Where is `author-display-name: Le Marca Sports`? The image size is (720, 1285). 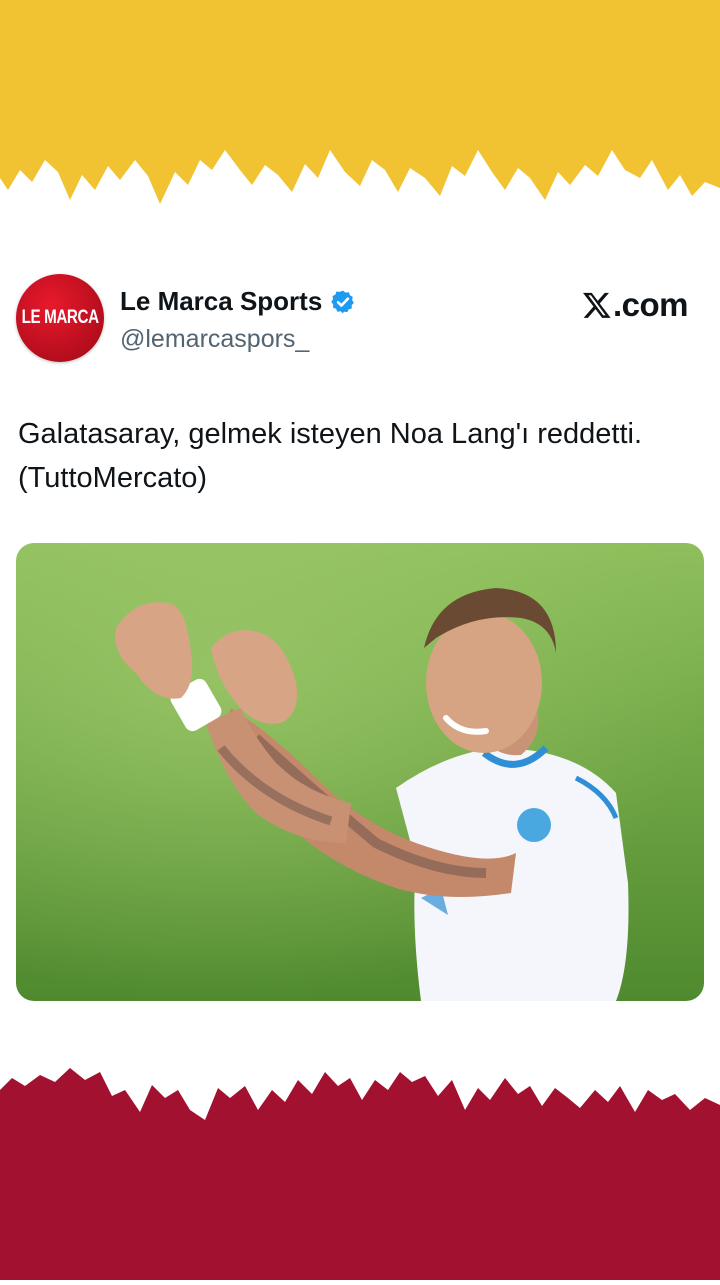
author-display-name: Le Marca Sports is located at coordinates (221, 301).